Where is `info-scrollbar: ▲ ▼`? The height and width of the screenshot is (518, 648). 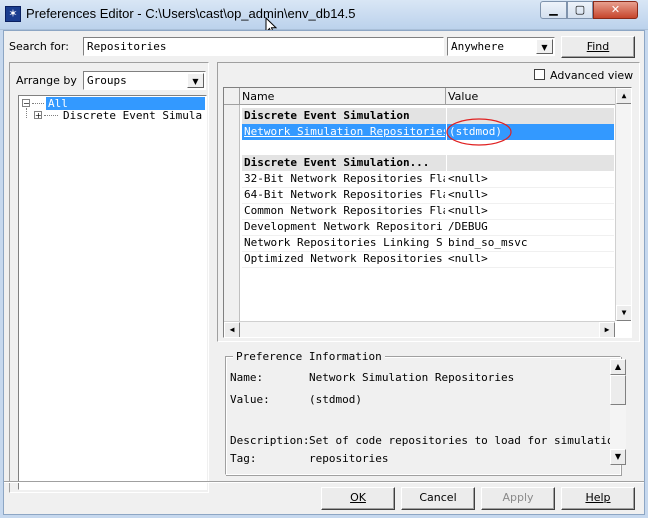 info-scrollbar: ▲ ▼ is located at coordinates (618, 412).